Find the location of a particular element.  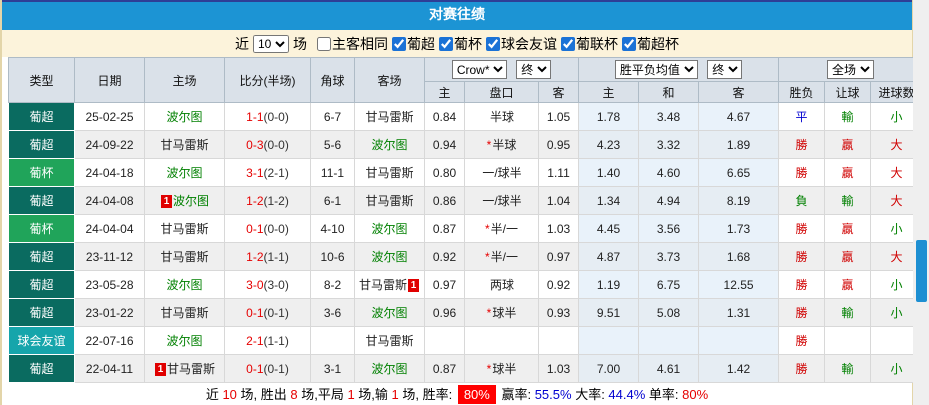

handicap-star: * is located at coordinates (489, 313).